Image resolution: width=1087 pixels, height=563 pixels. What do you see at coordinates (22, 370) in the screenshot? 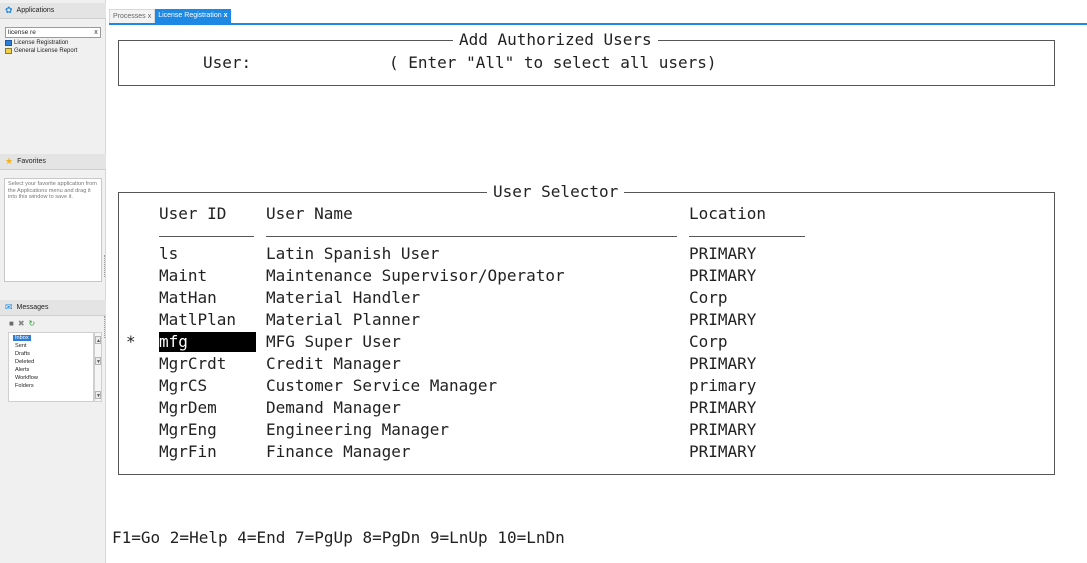
I see `folder-item-alerts: Alerts` at bounding box center [22, 370].